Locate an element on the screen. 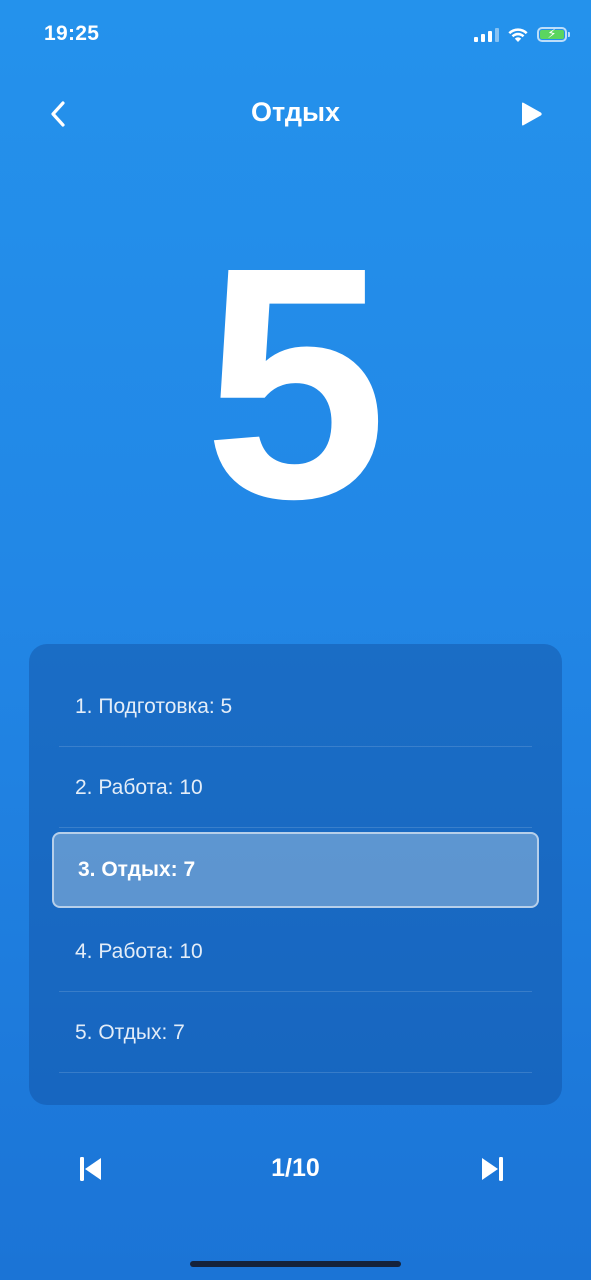 Image resolution: width=591 pixels, height=1280 pixels. list-item-selected: 3. Отдых: 7 is located at coordinates (295, 870).